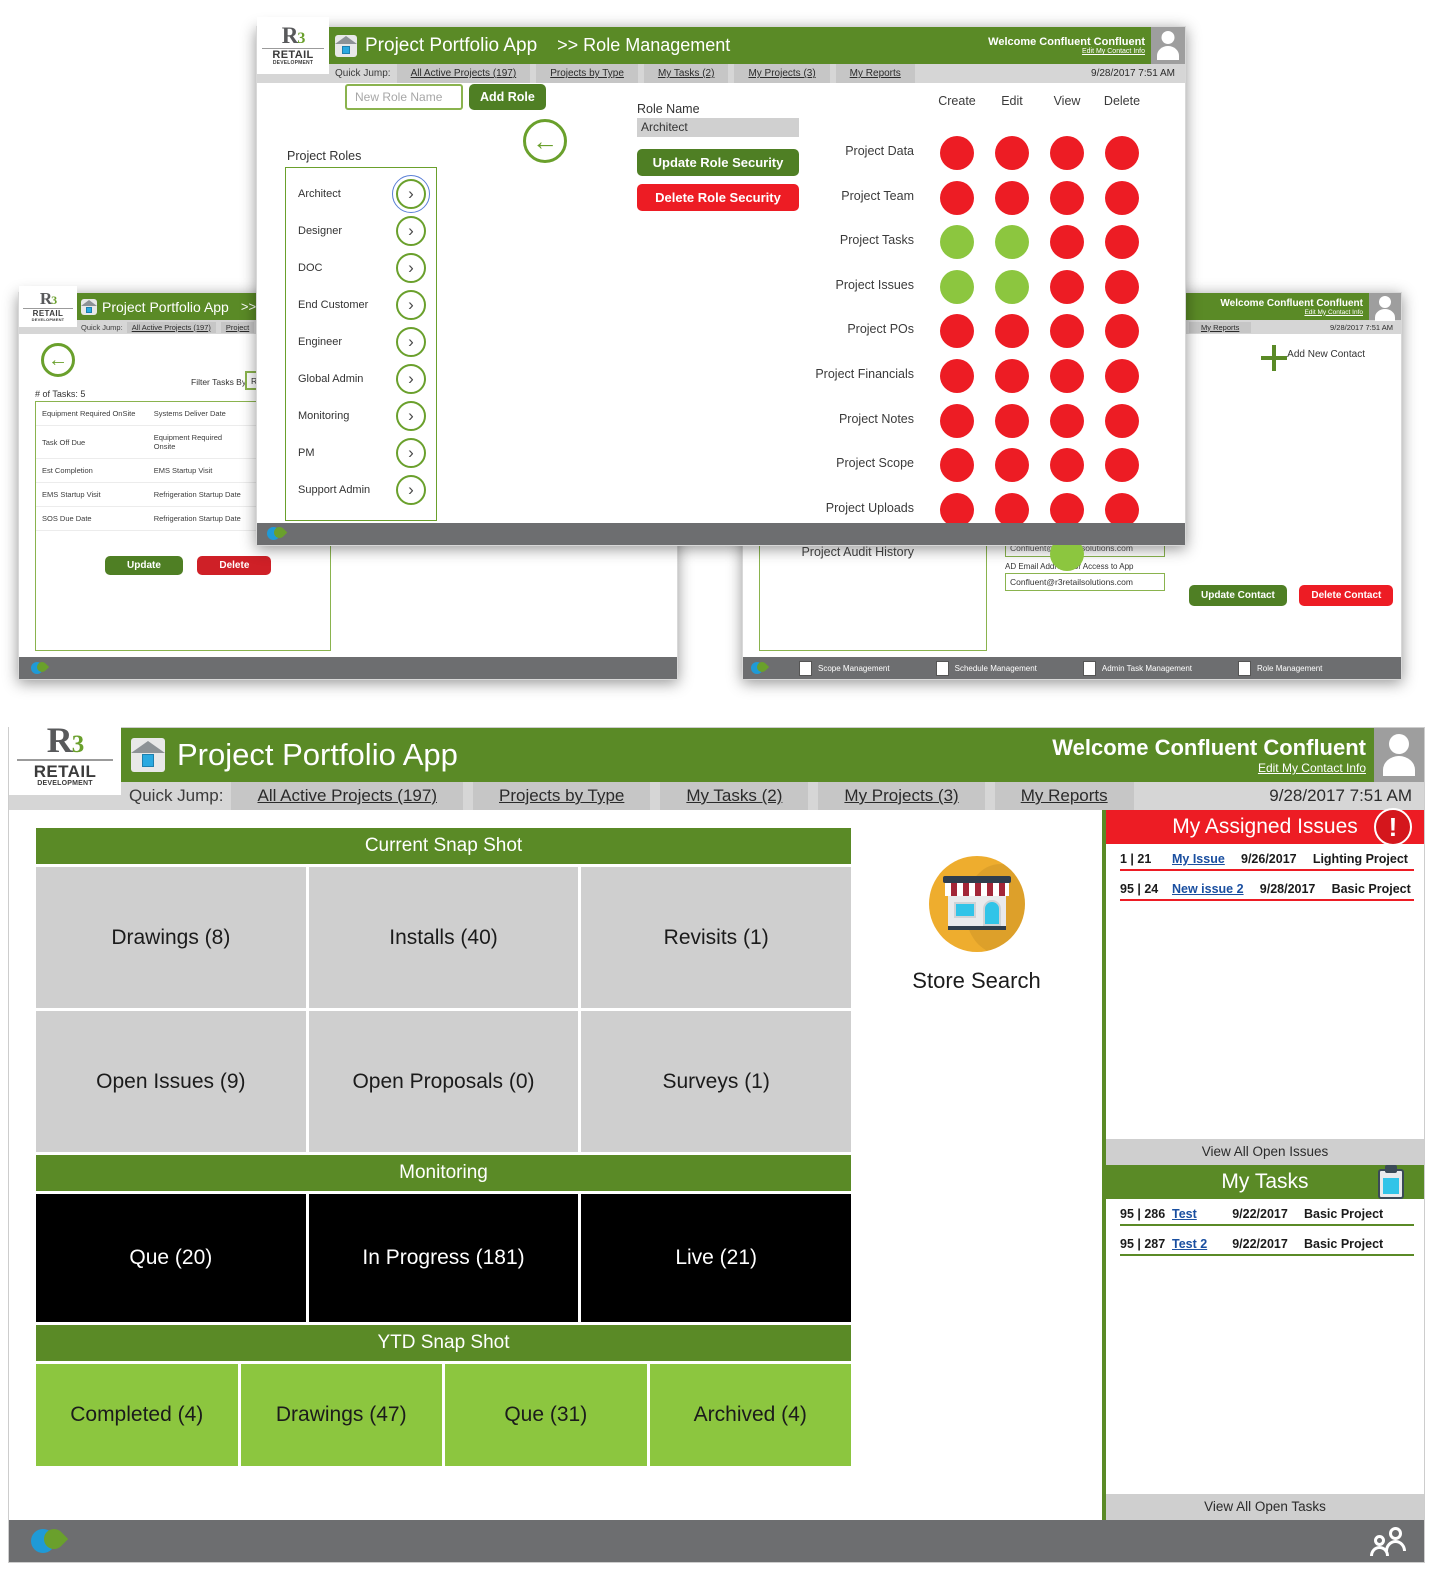 Image resolution: width=1433 pixels, height=1571 pixels. Describe the element at coordinates (1267, 861) in the screenshot. I see `list-item: 1 | 21 My Issue 9/26/2017 Lighting Project` at that location.